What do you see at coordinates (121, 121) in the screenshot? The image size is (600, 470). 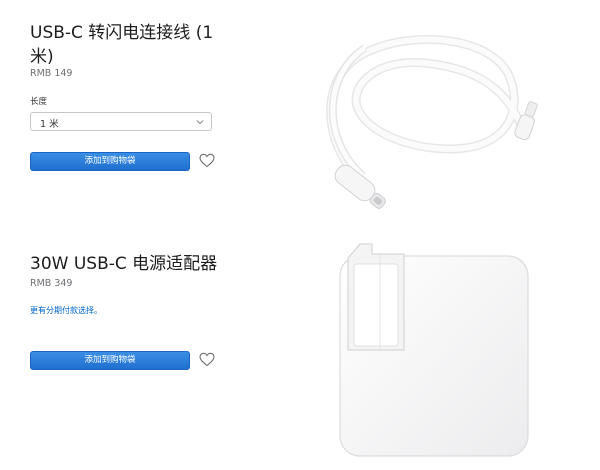 I see `length-select: 1 米` at bounding box center [121, 121].